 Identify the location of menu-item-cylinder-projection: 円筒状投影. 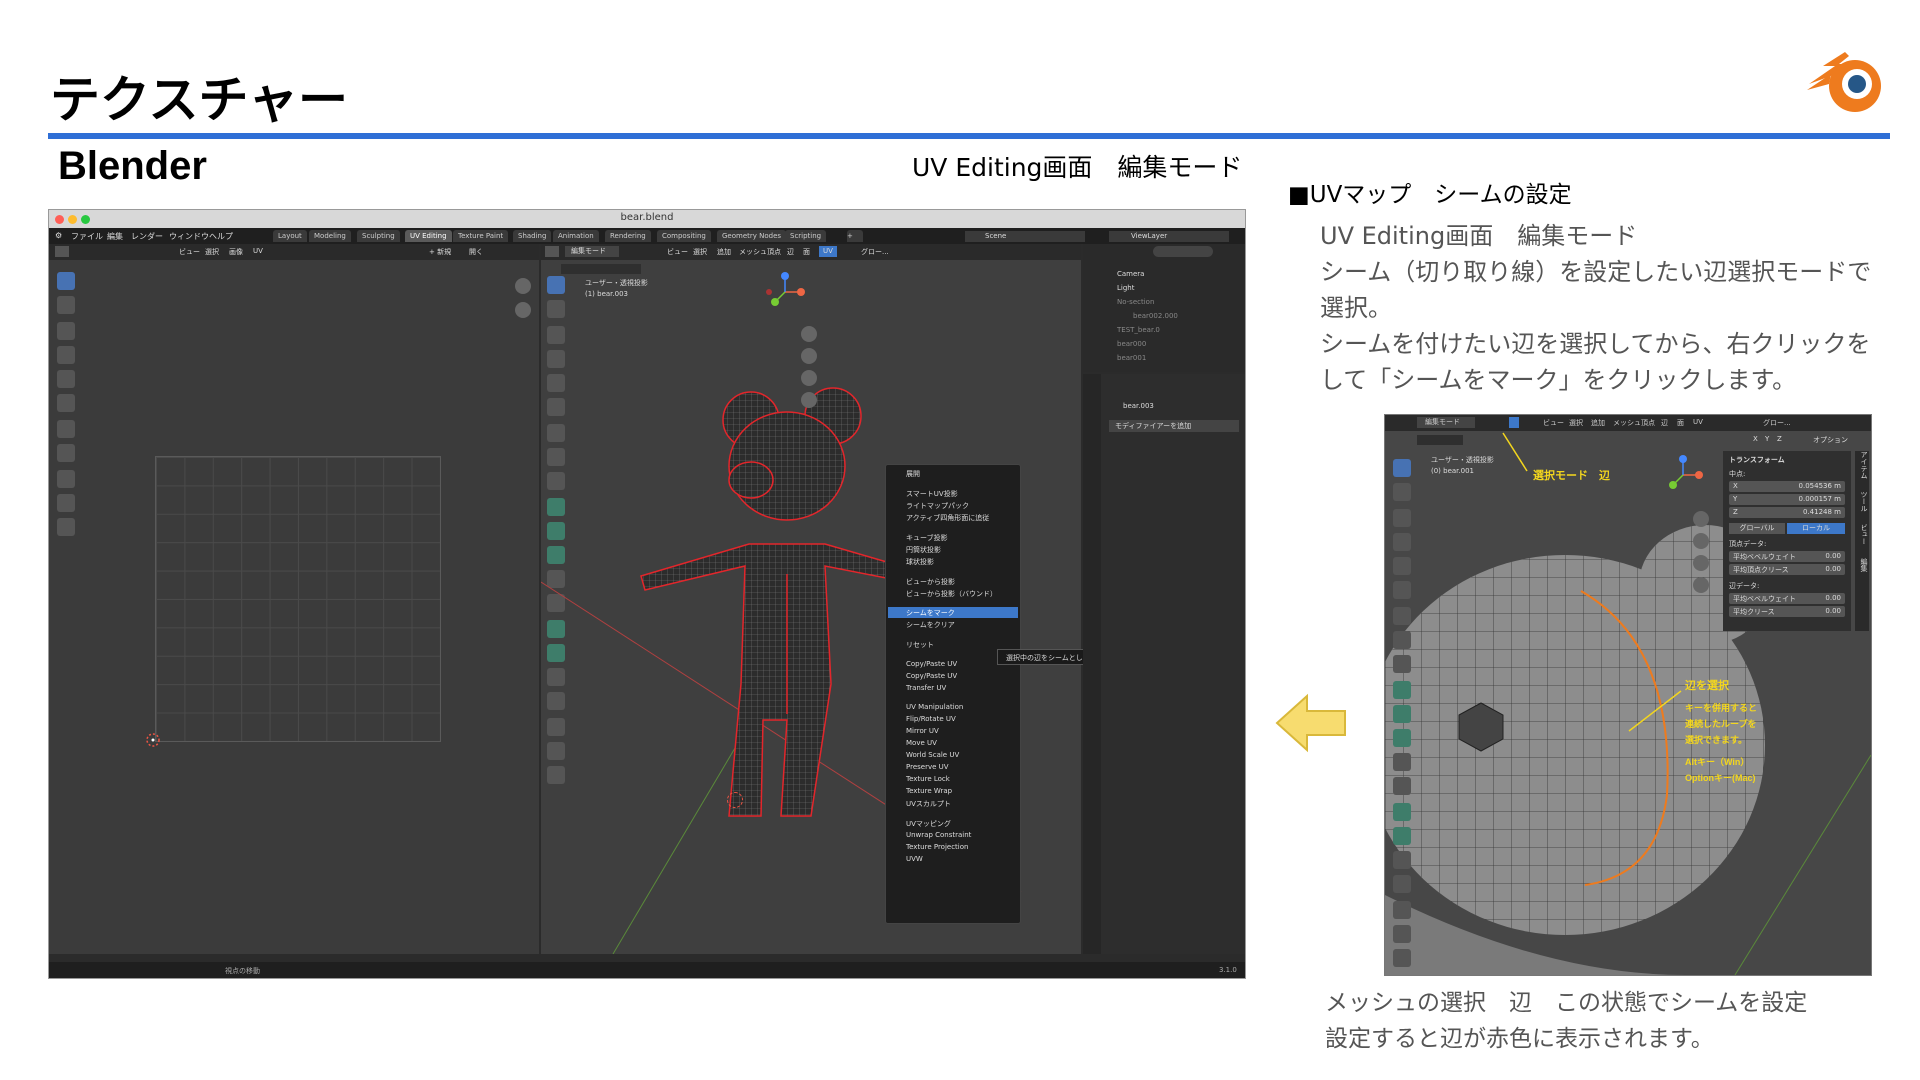
(923, 550).